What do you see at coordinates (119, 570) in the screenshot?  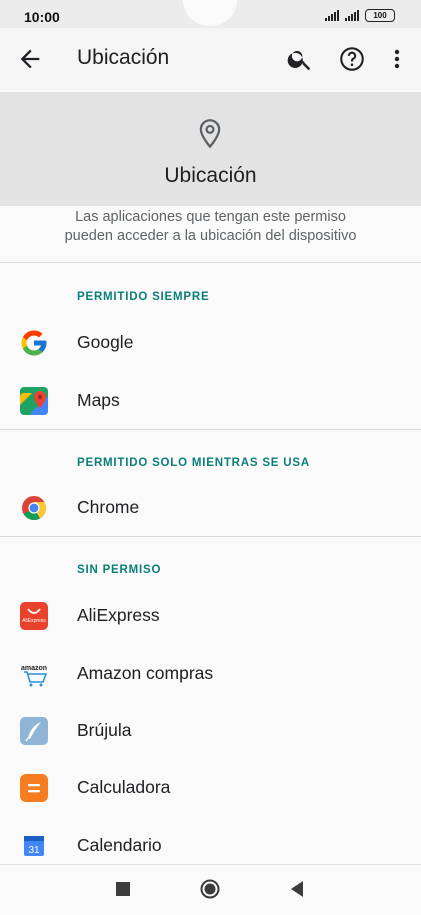 I see `section-label-no-permission: SIN PERMISO` at bounding box center [119, 570].